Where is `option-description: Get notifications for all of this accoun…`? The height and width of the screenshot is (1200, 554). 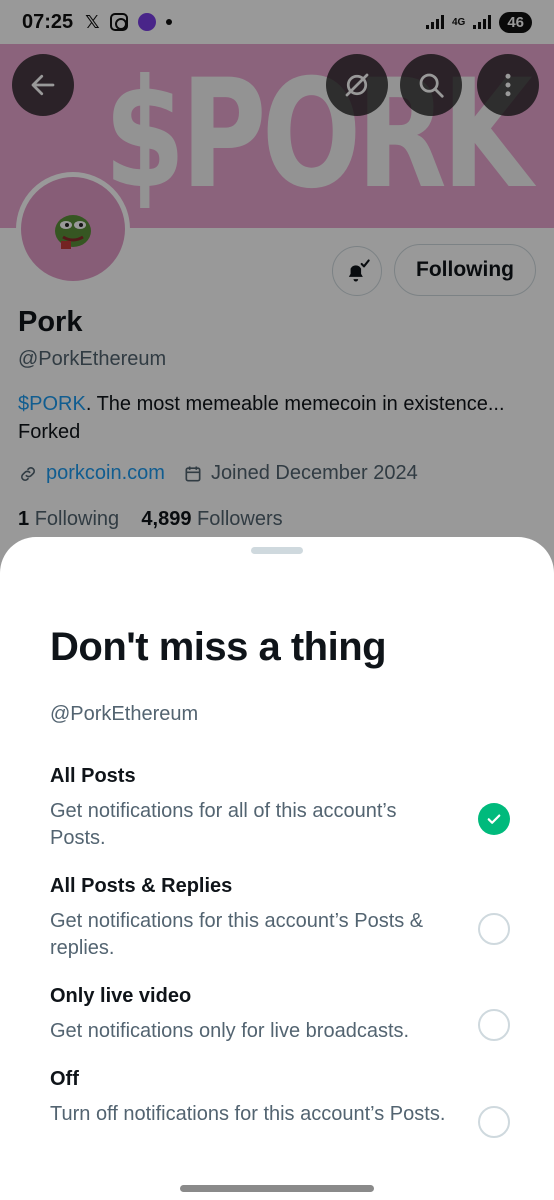
option-description: Get notifications for all of this accoun… is located at coordinates (223, 824).